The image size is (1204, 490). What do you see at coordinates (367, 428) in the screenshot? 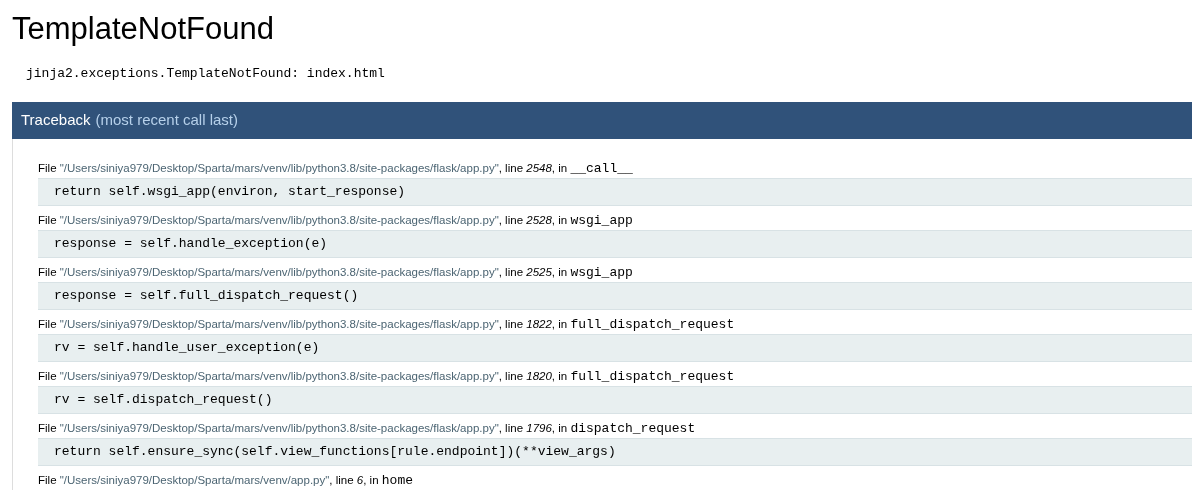
I see `frame-location: File "/Users/siniya979/Desktop/Sparta/mars/venv/lib/python3.8/site-packages/flask/app.py", line 1796, in dispatch_request` at bounding box center [367, 428].